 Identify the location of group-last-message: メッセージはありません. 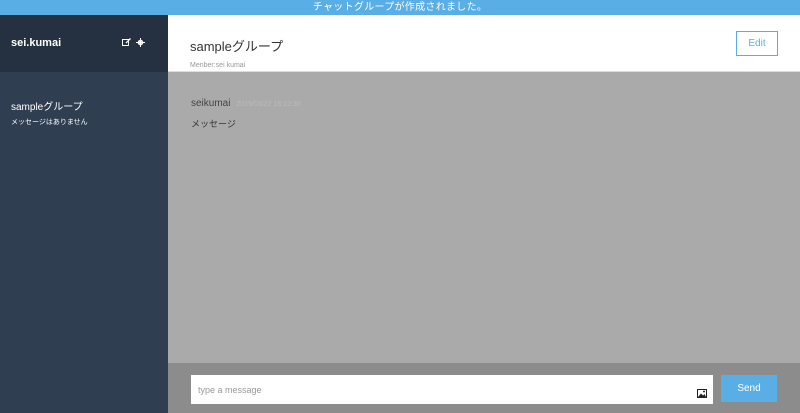
(49, 122).